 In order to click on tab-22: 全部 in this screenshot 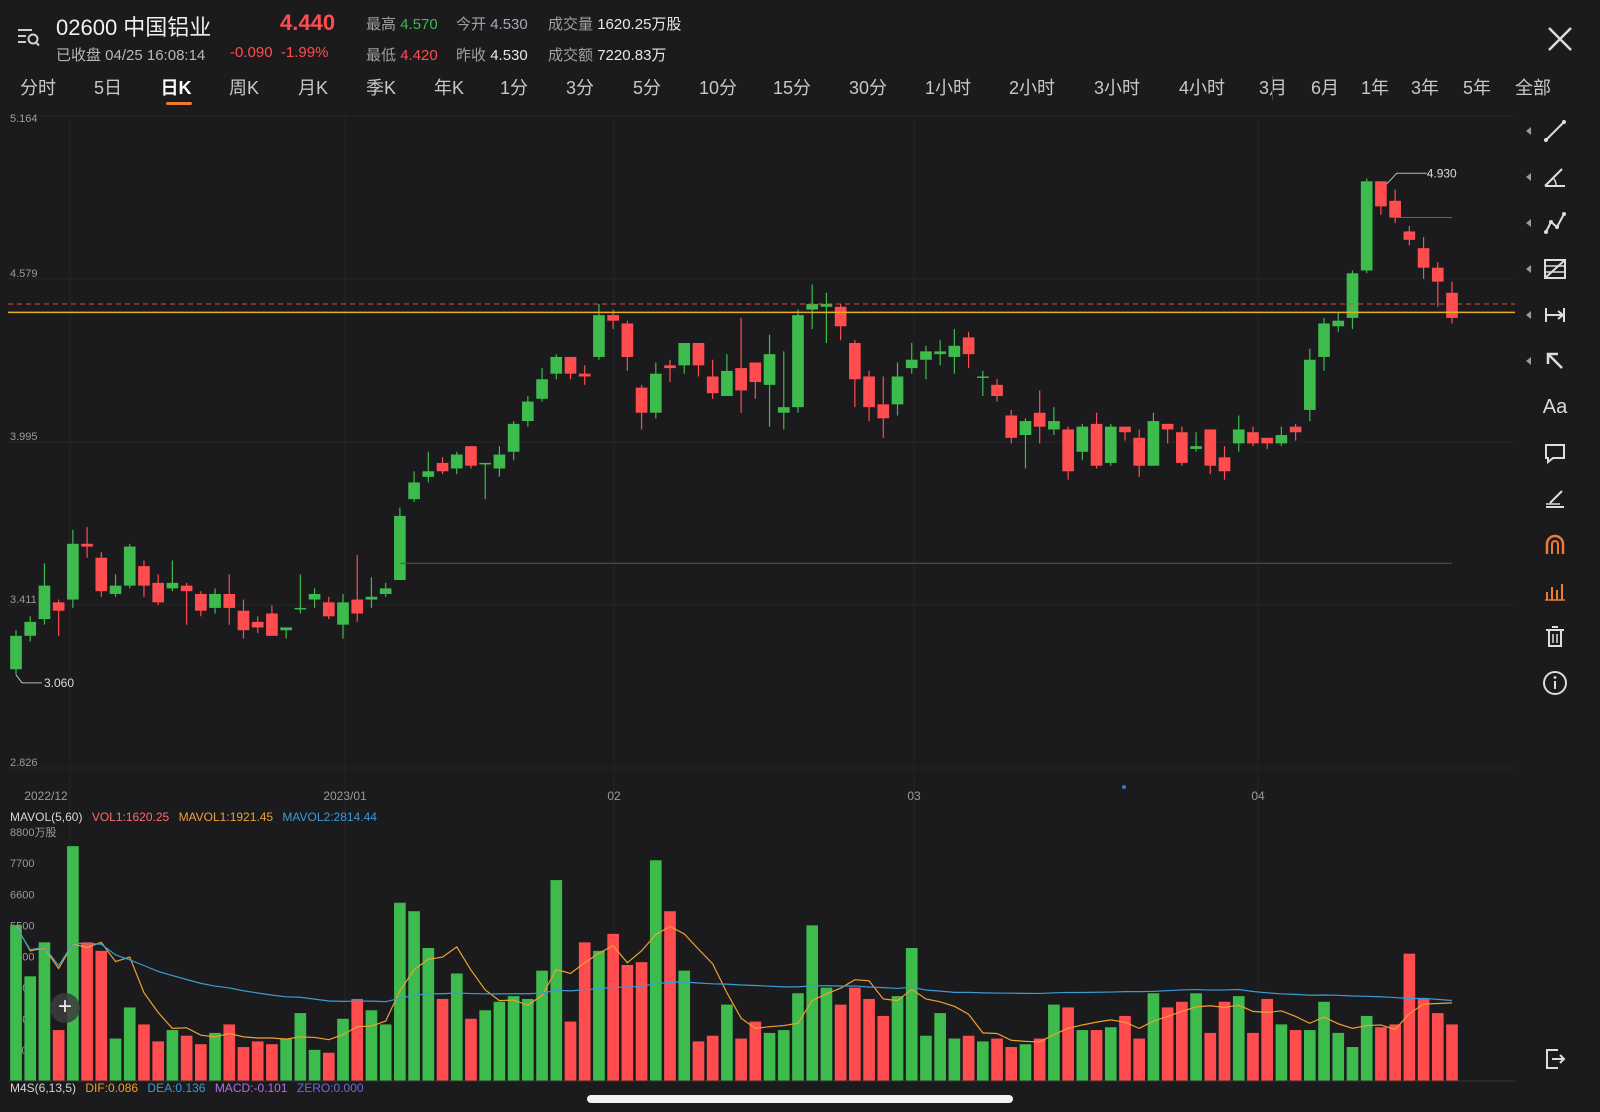, I will do `click(1533, 87)`.